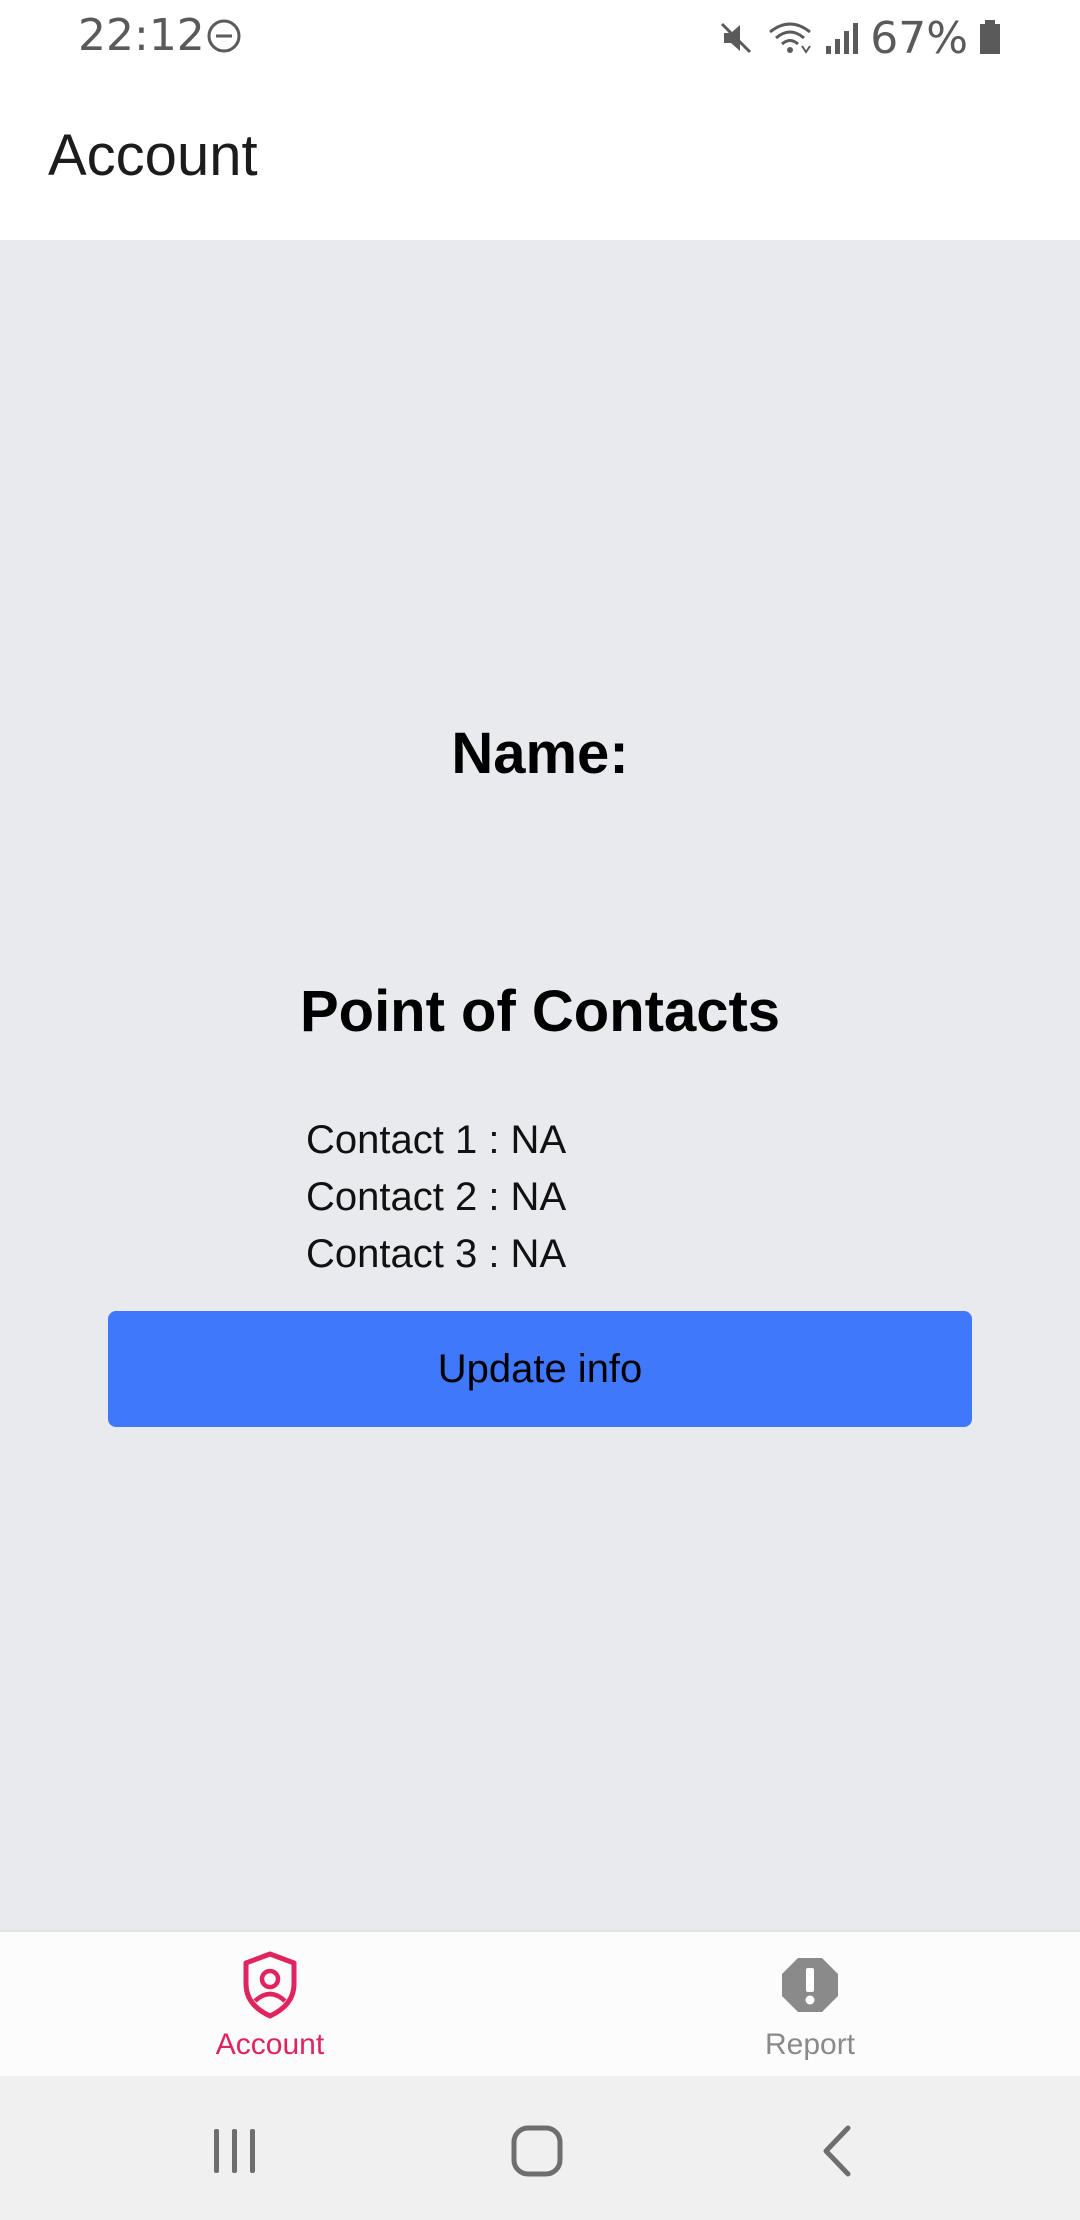 Image resolution: width=1080 pixels, height=2220 pixels. What do you see at coordinates (436, 1140) in the screenshot?
I see `contact-1: Contact 1 : NA` at bounding box center [436, 1140].